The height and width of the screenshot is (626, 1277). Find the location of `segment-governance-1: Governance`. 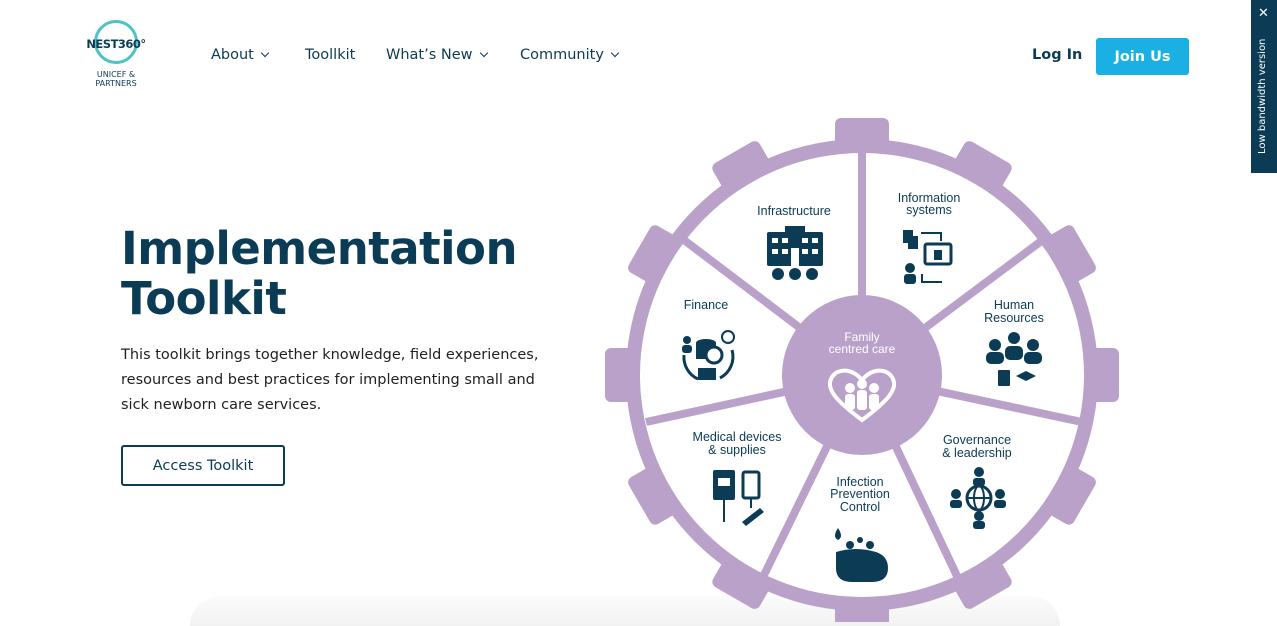

segment-governance-1: Governance is located at coordinates (977, 440).